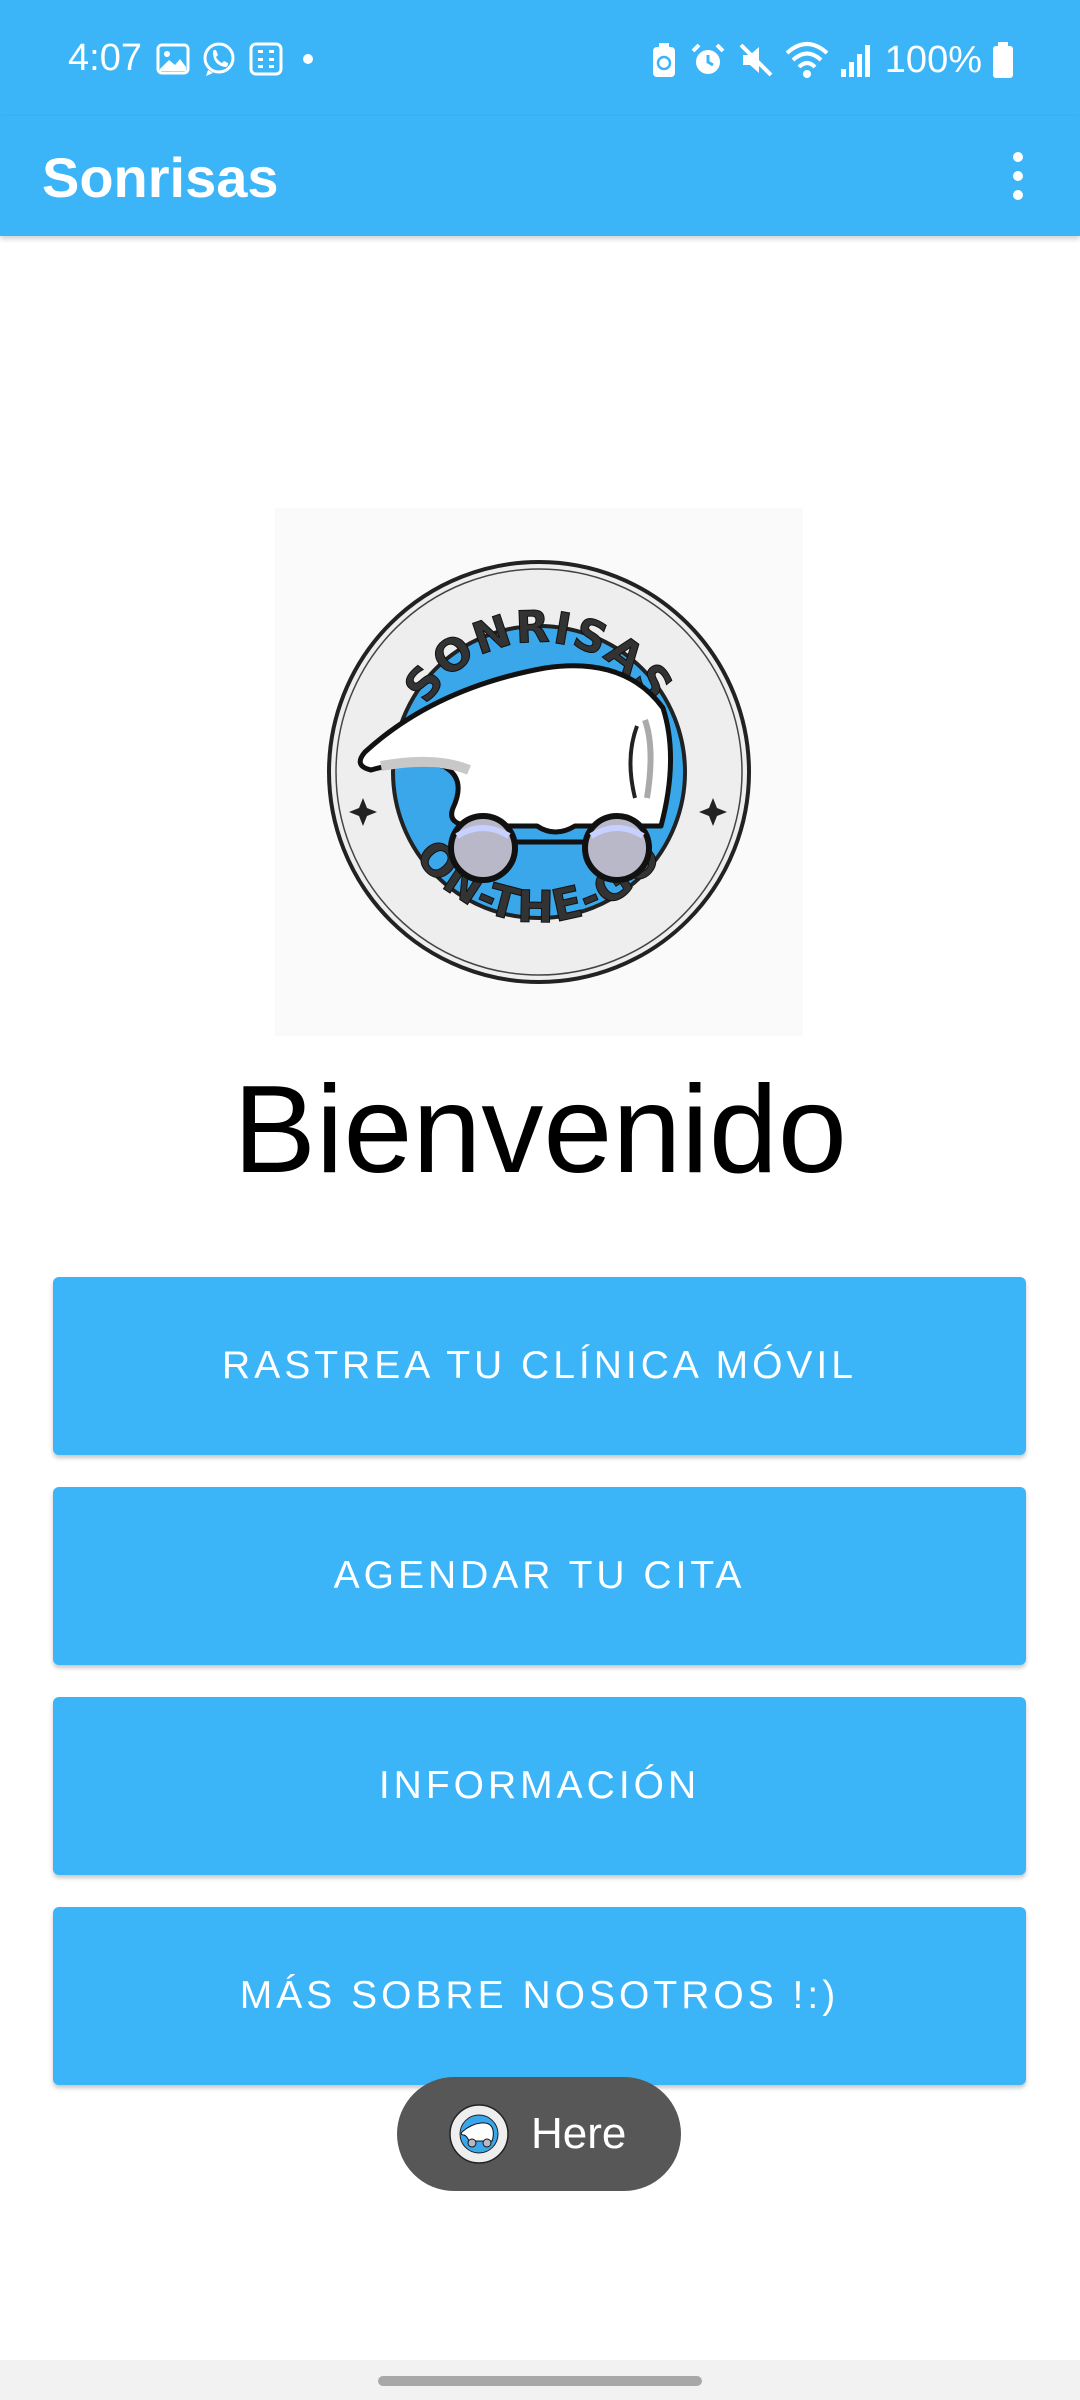 The height and width of the screenshot is (2400, 1080). I want to click on toast-text: Here, so click(579, 2133).